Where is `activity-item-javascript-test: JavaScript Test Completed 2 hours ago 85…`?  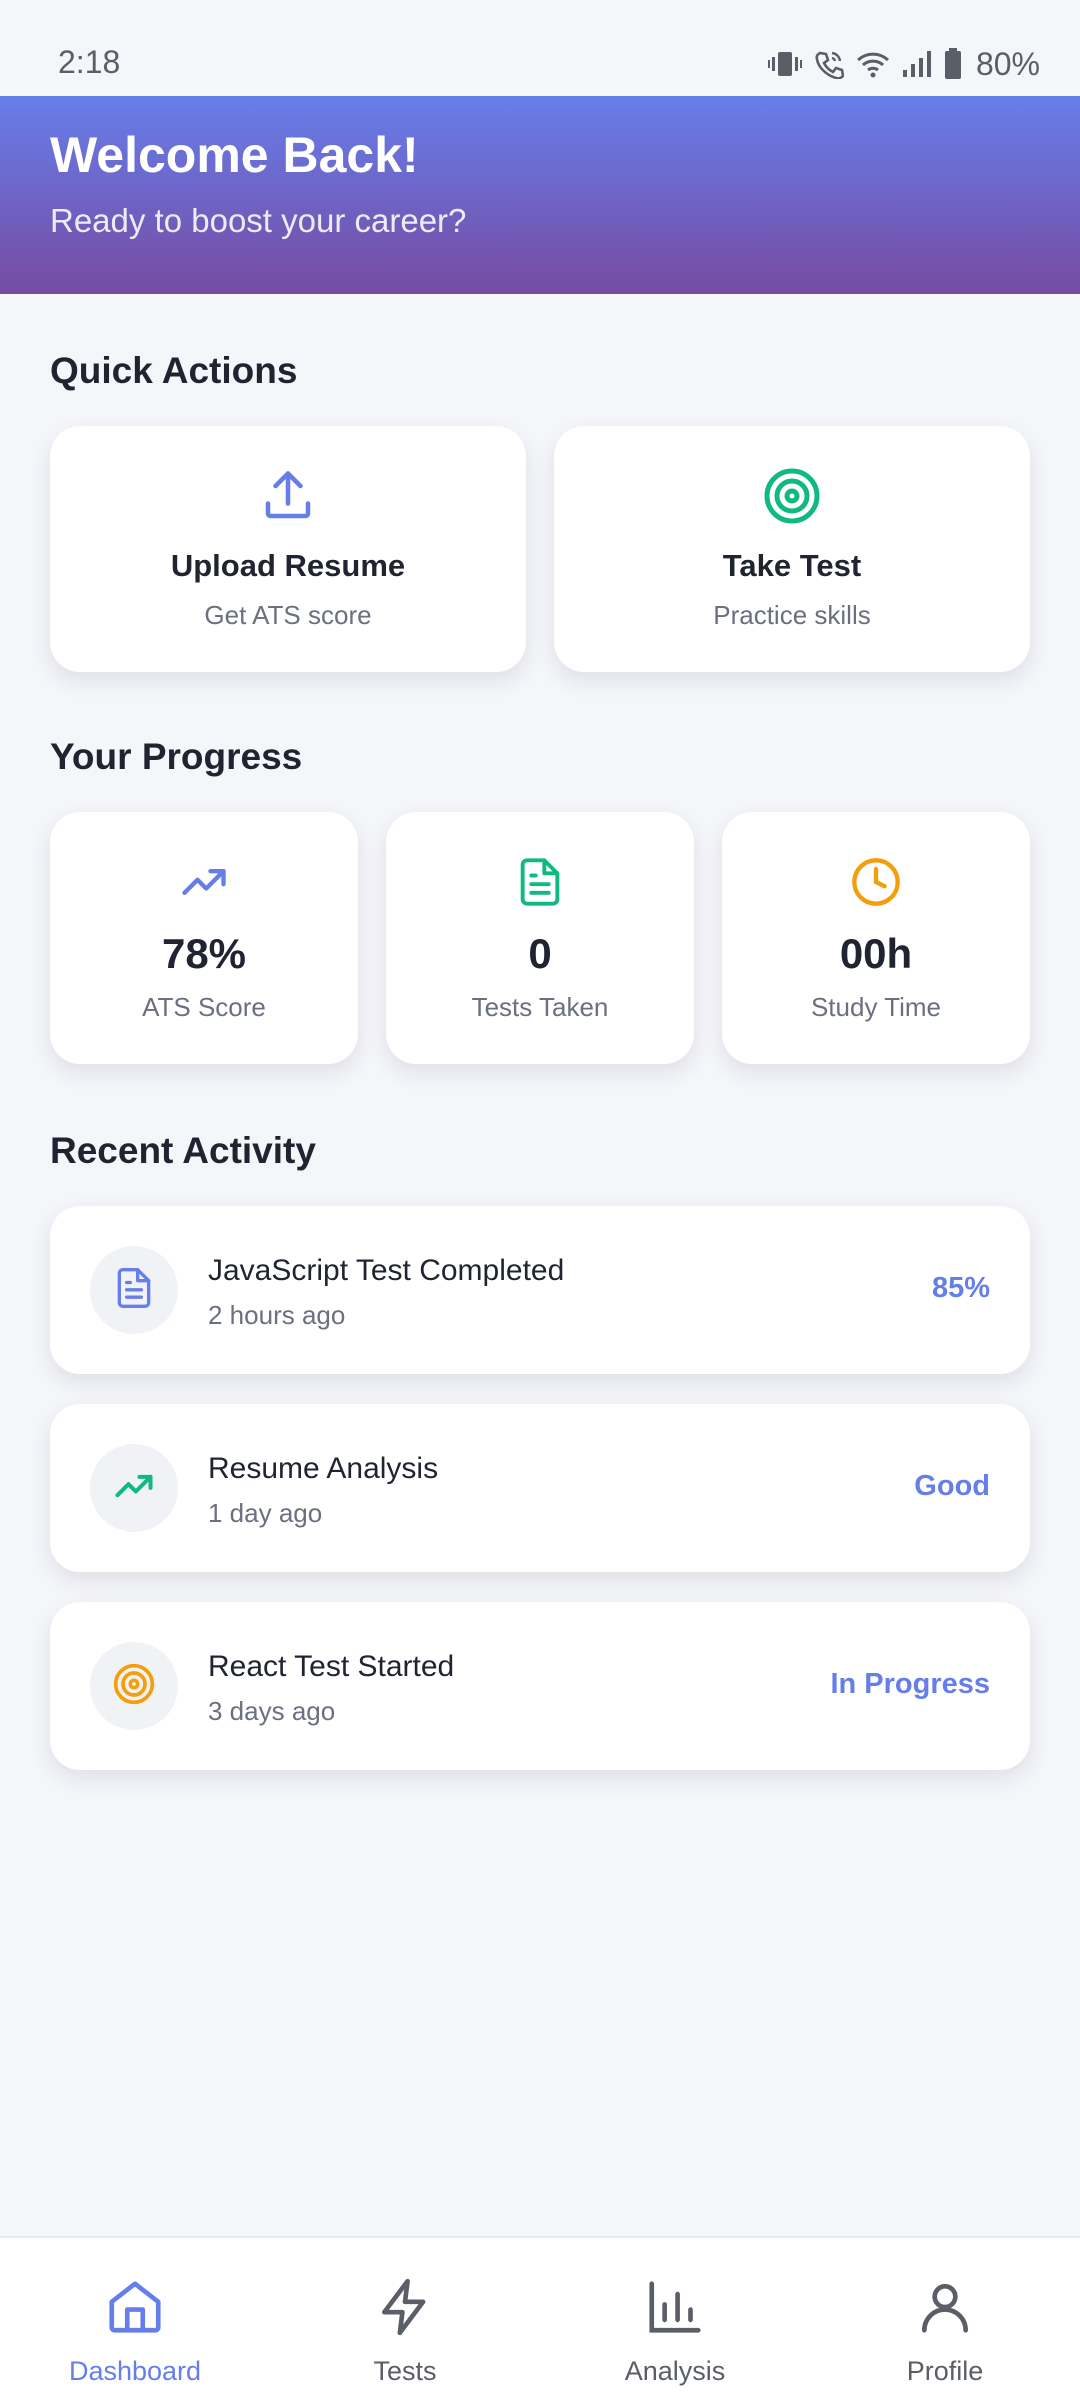 activity-item-javascript-test: JavaScript Test Completed 2 hours ago 85… is located at coordinates (540, 1290).